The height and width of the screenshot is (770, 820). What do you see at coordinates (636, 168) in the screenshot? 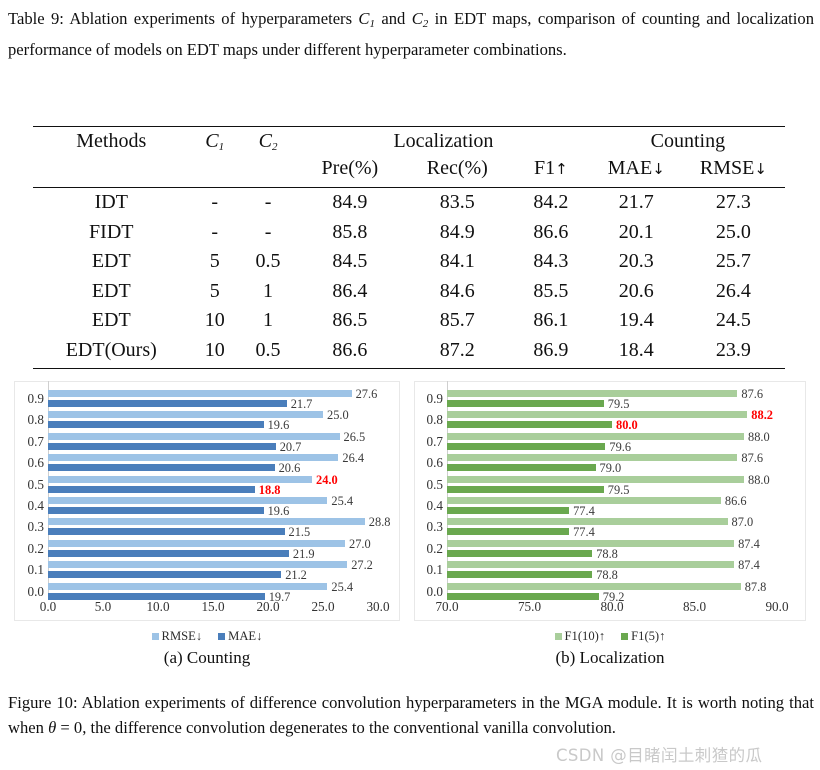
I see `header-mae: MAE↓` at bounding box center [636, 168].